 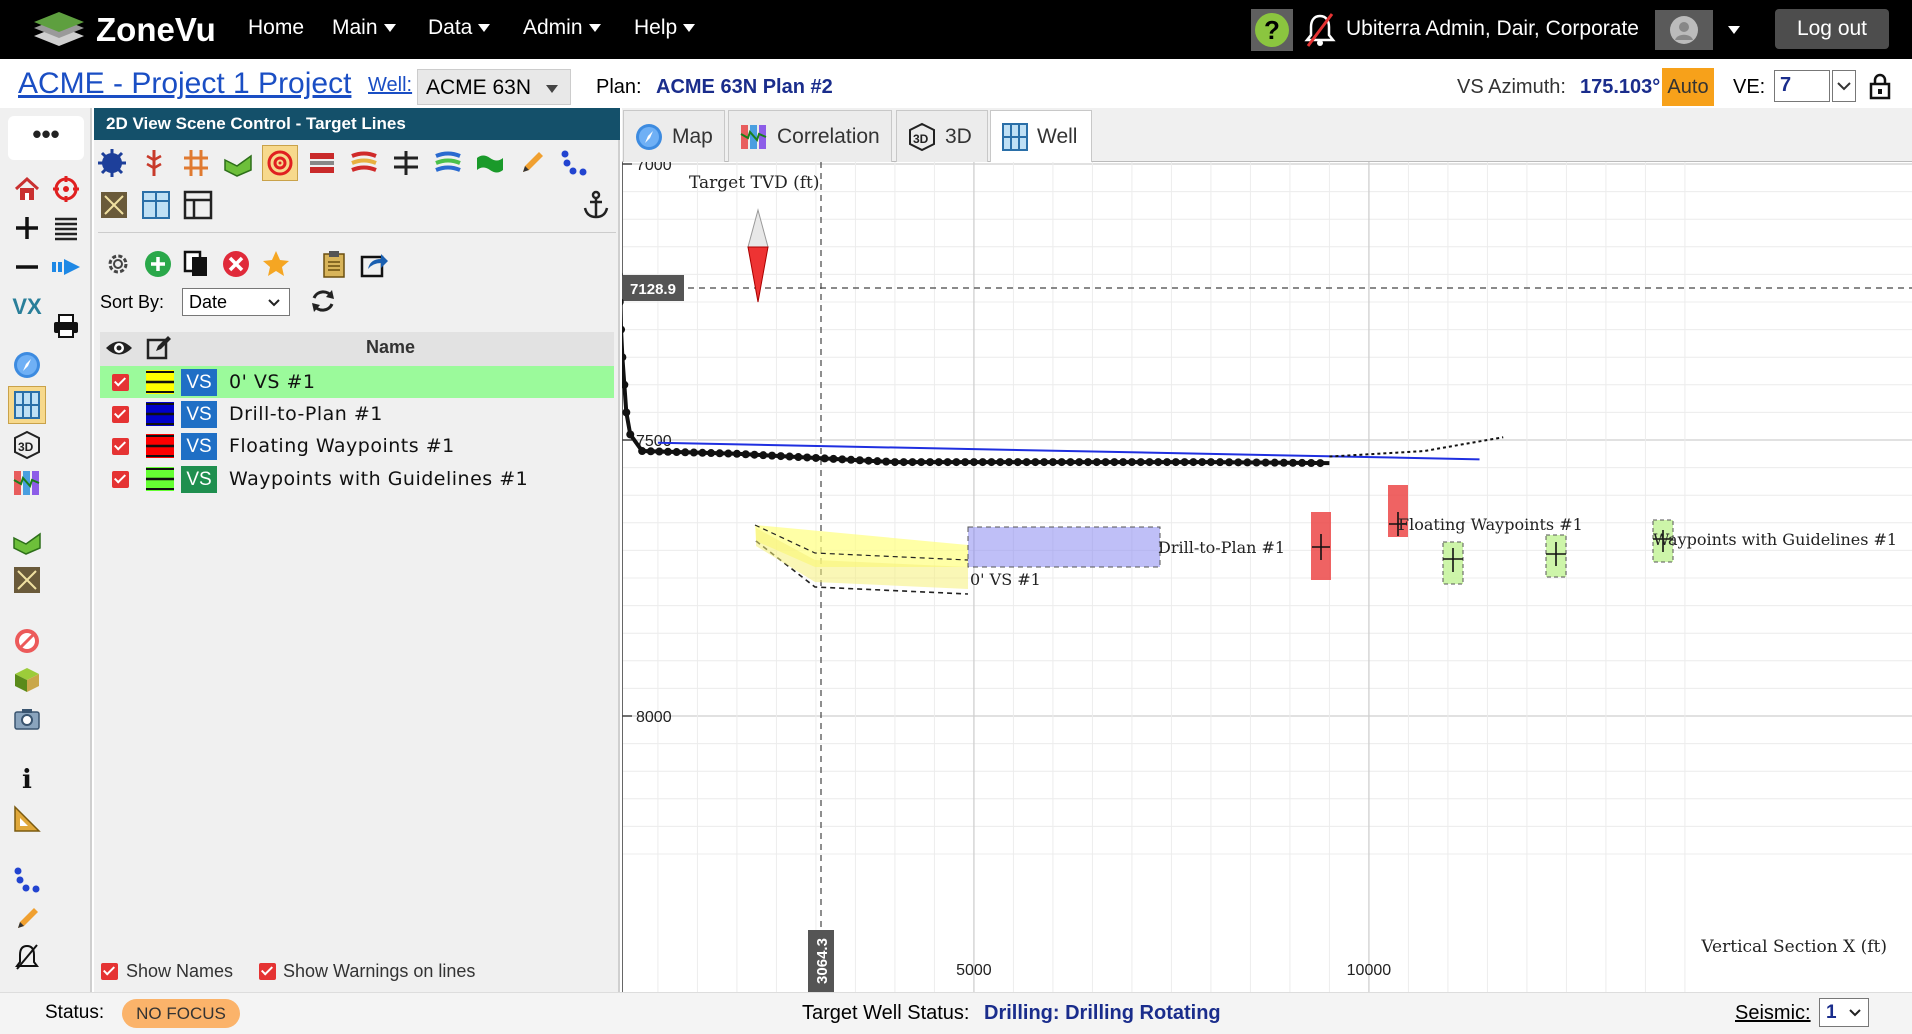 I want to click on list-item: VS Floating Waypoints #1, so click(x=357, y=446).